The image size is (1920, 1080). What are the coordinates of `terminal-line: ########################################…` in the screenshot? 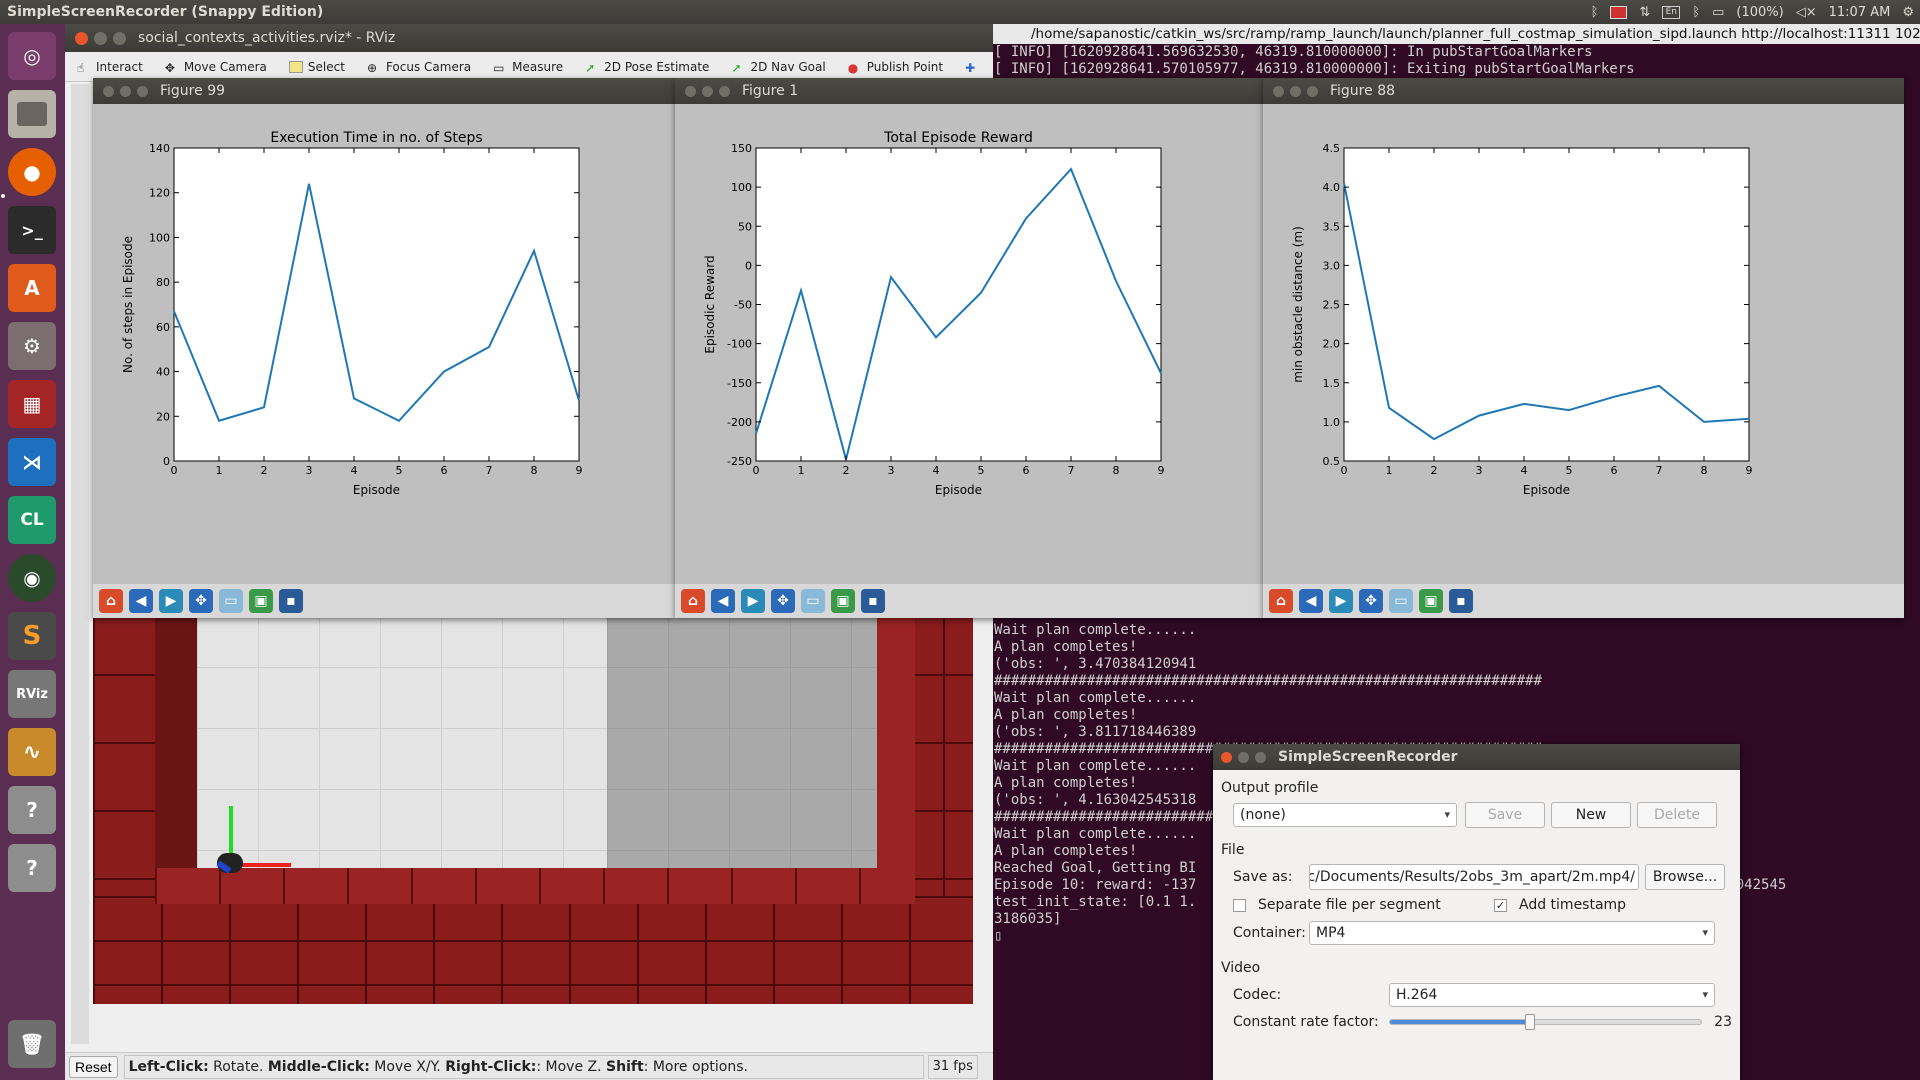 It's located at (1268, 681).